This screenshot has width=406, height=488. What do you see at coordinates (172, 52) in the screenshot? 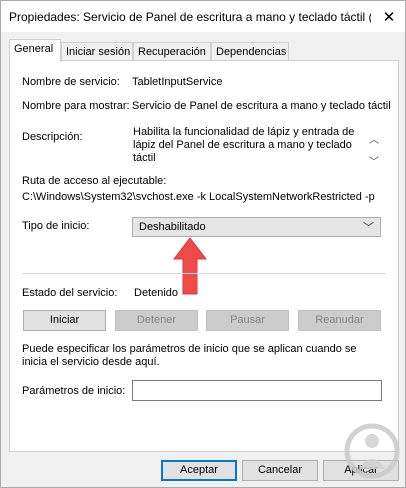
I see `tab-recuperacion: Recuperación` at bounding box center [172, 52].